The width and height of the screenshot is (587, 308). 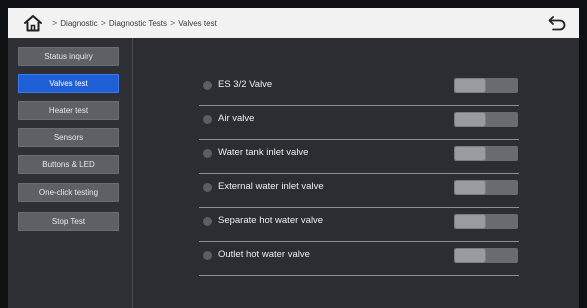 I want to click on valve-label: ES 3/2 Valve, so click(x=245, y=84).